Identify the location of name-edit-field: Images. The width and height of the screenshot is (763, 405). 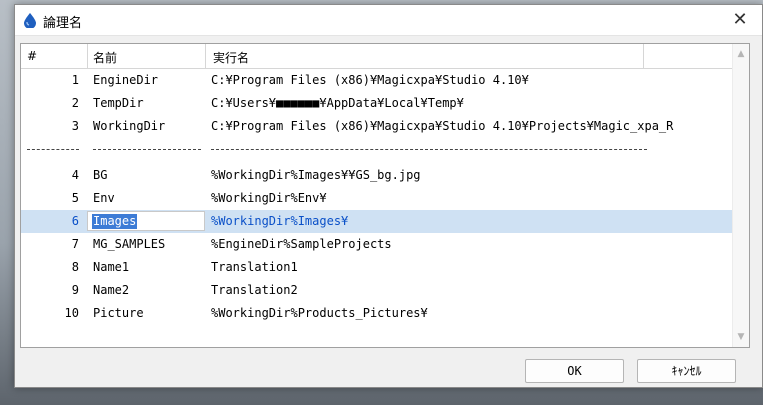
(146, 221).